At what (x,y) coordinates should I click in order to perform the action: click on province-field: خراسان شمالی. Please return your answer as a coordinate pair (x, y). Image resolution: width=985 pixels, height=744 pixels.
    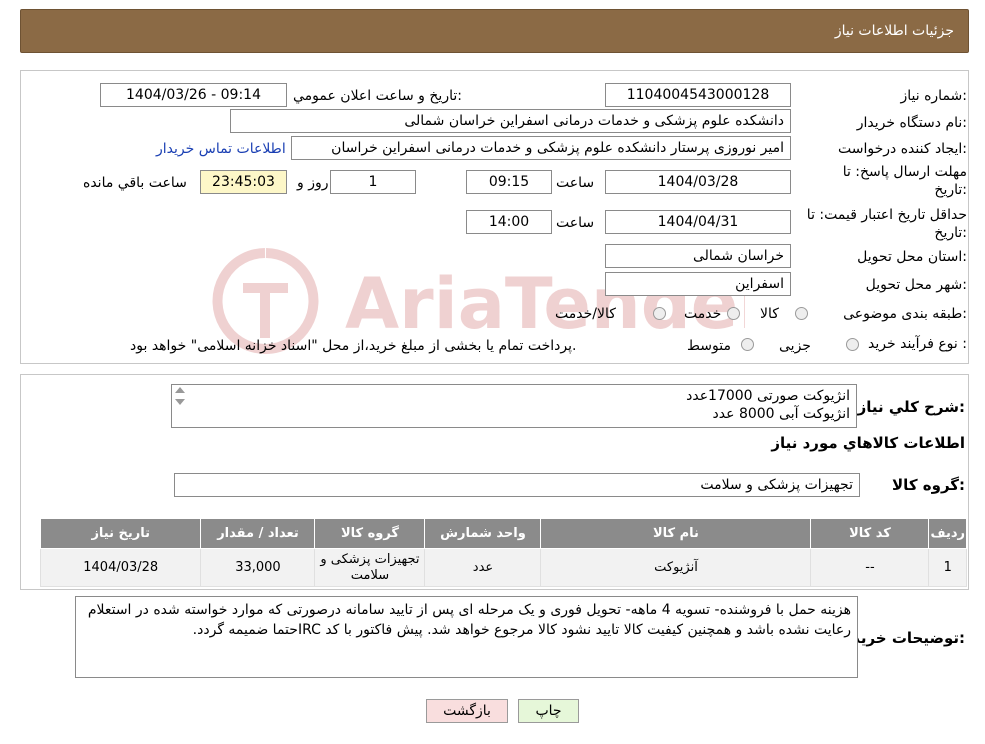
    Looking at the image, I should click on (698, 256).